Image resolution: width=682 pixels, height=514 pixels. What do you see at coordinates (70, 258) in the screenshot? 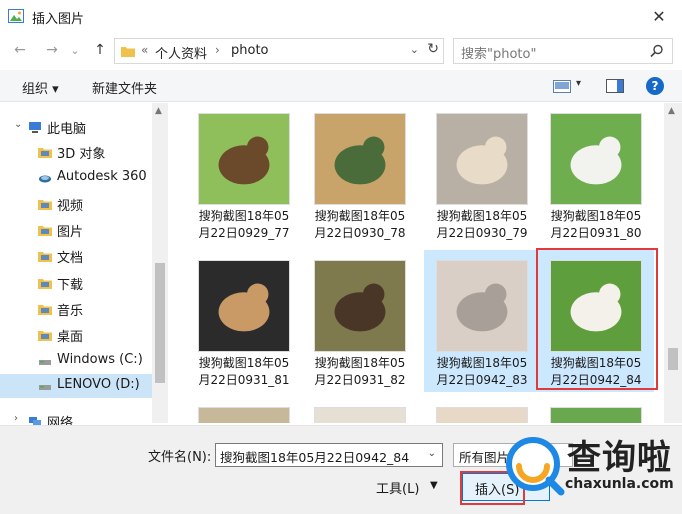
I see `sidebar-item-label: 文档` at bounding box center [70, 258].